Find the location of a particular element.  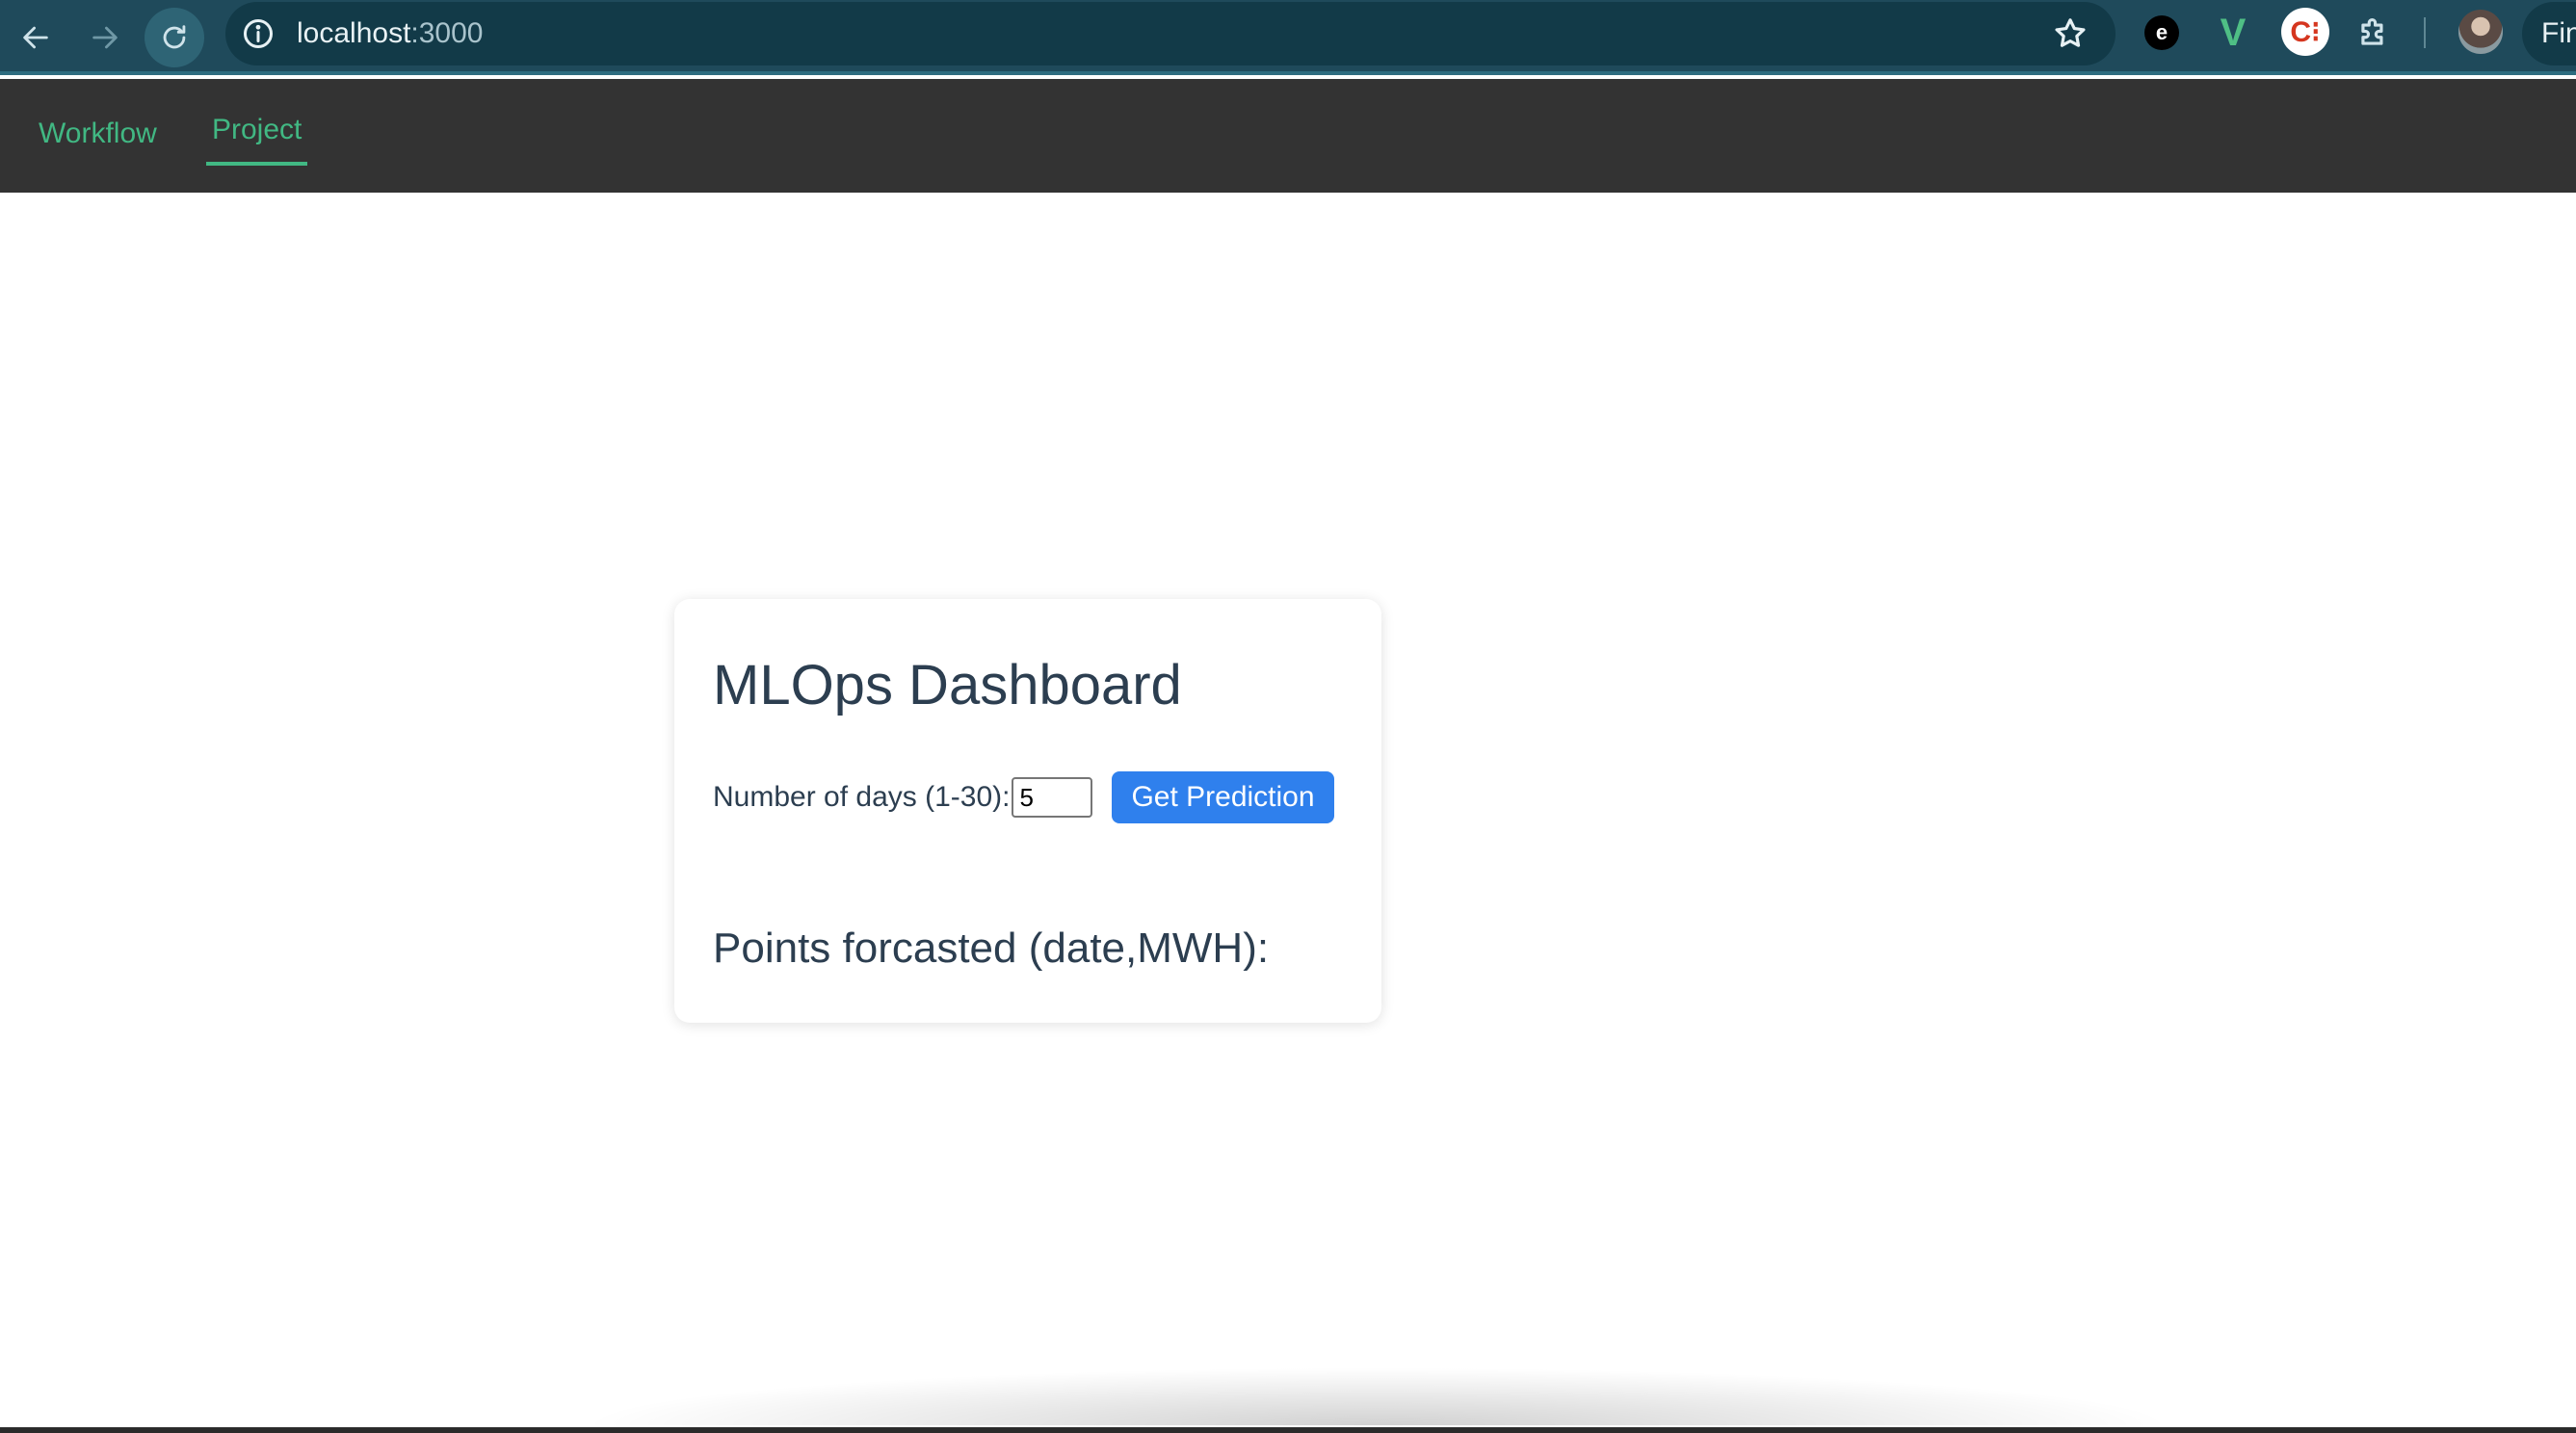

toolbar-divider is located at coordinates (2425, 32).